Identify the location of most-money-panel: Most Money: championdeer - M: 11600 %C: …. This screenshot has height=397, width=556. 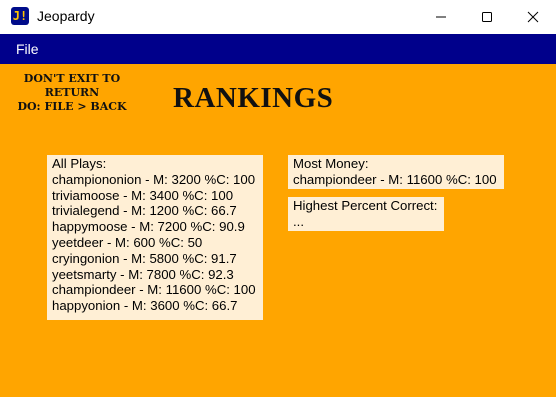
(396, 172).